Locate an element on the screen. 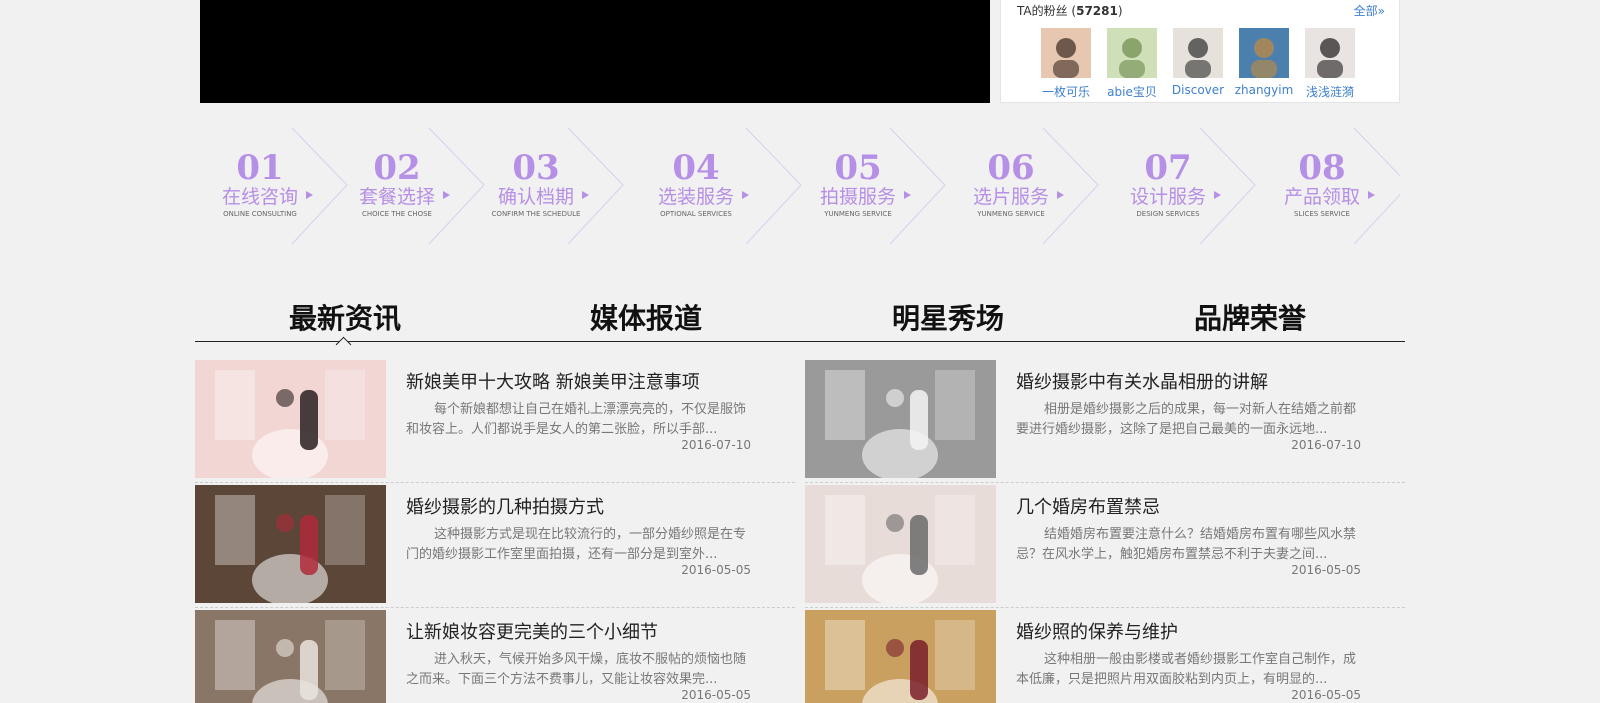  process-step-06: 06 选片服务 YUNMENG SERVICE is located at coordinates (1011, 184).